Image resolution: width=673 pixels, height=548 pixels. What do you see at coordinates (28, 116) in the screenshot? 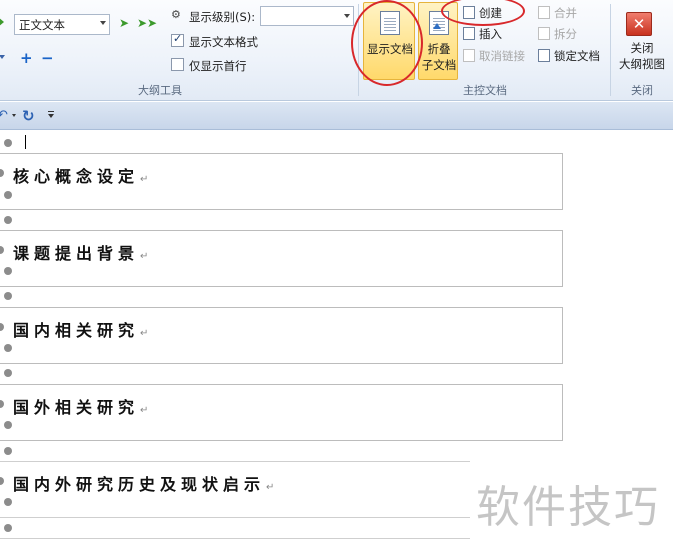
I see `redo-icon: ↻` at bounding box center [28, 116].